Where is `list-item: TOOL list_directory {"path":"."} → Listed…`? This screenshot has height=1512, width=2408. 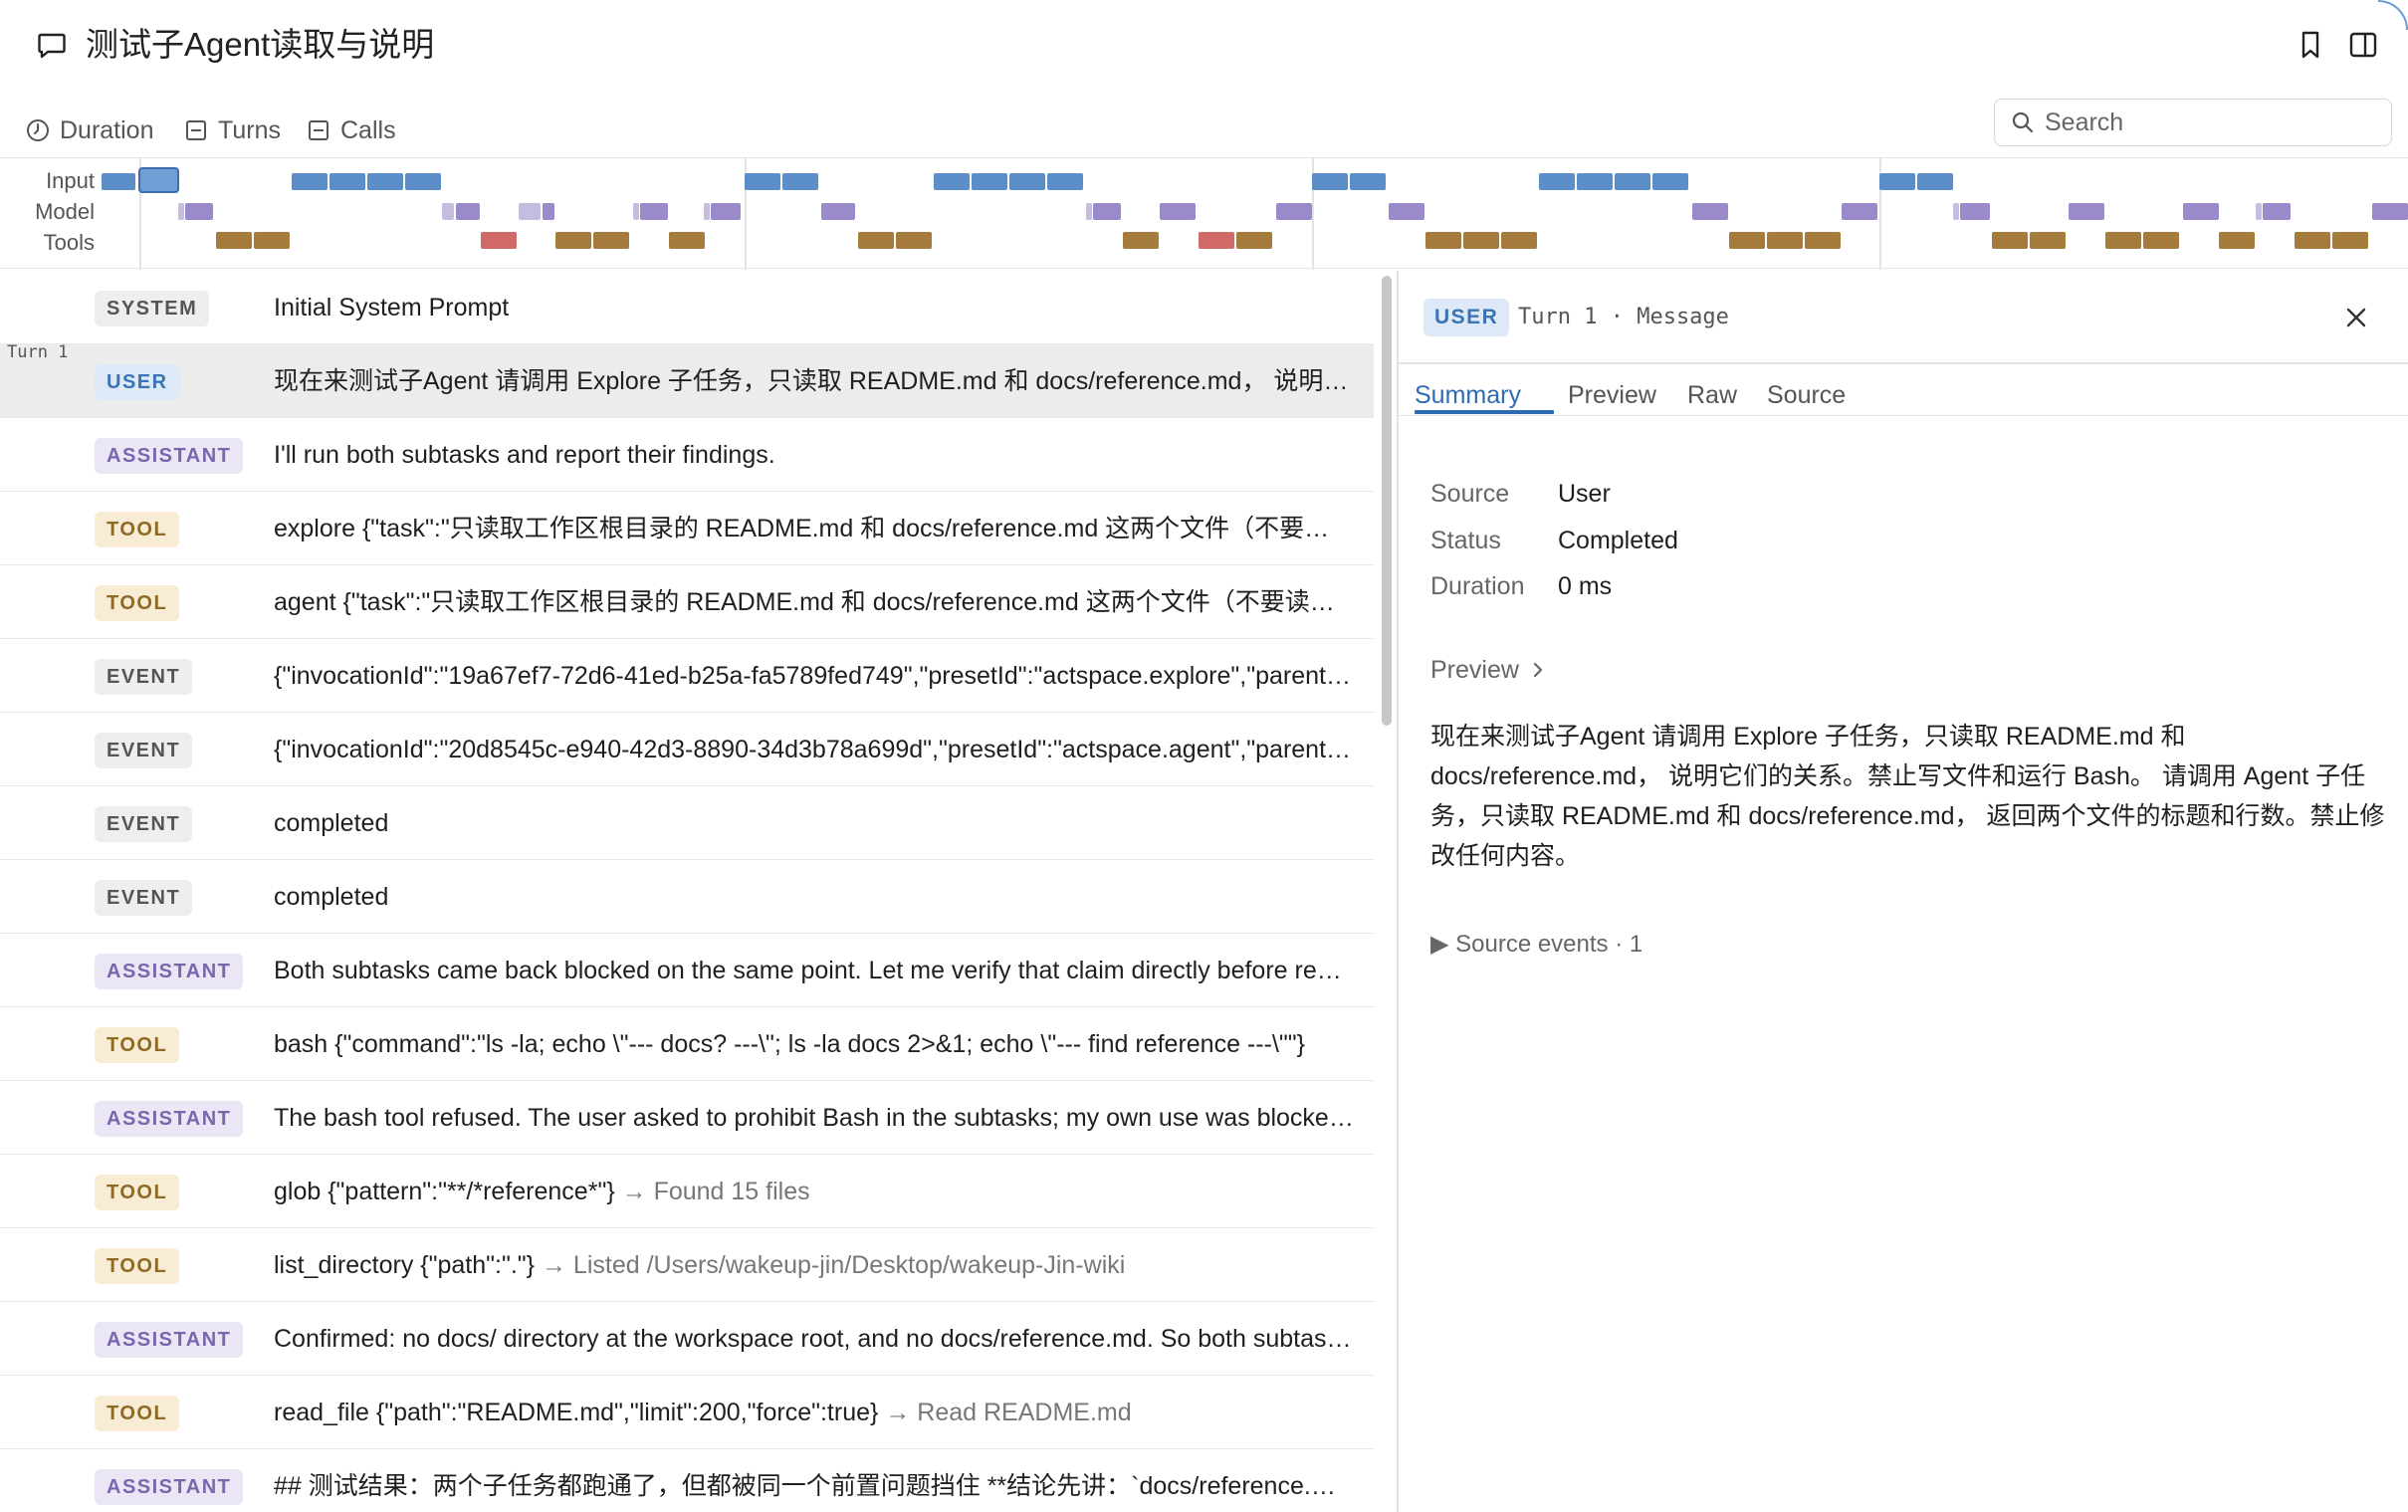 list-item: TOOL list_directory {"path":"."} → Listed… is located at coordinates (687, 1265).